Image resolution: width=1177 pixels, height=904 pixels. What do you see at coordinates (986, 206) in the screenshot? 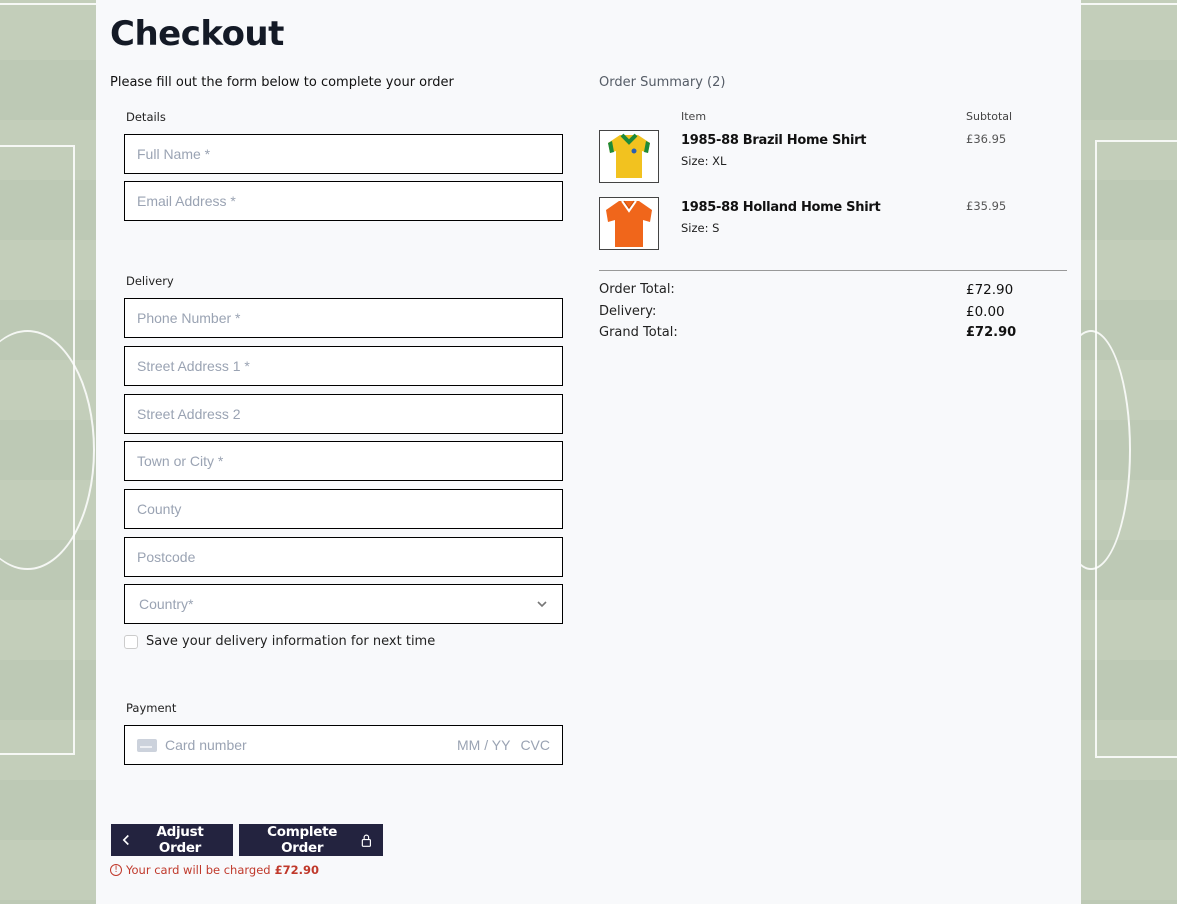
I see `product-subtotal: £35.95` at bounding box center [986, 206].